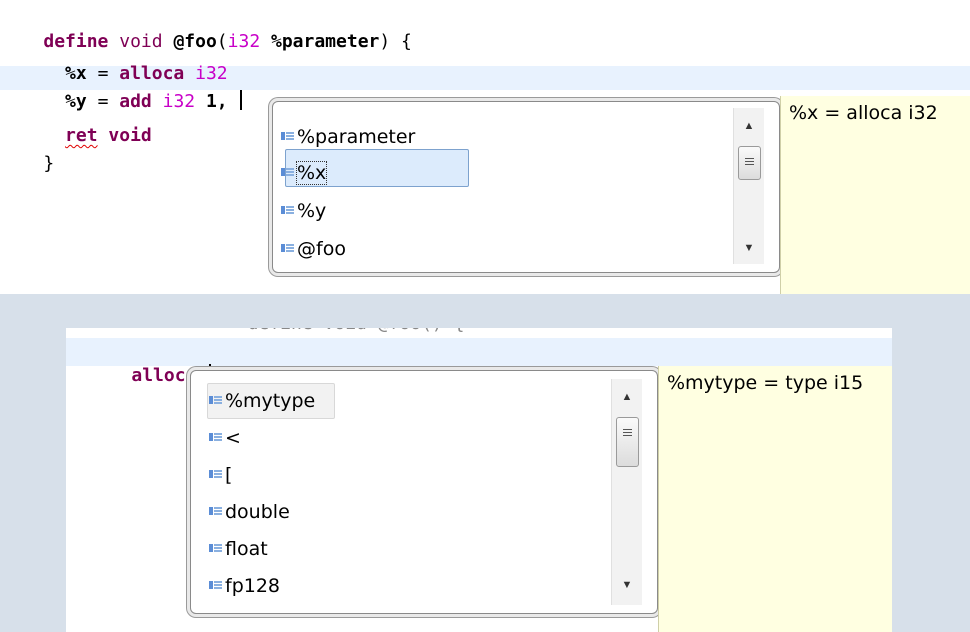 The image size is (970, 632). What do you see at coordinates (238, 549) in the screenshot?
I see `completion-item: float` at bounding box center [238, 549].